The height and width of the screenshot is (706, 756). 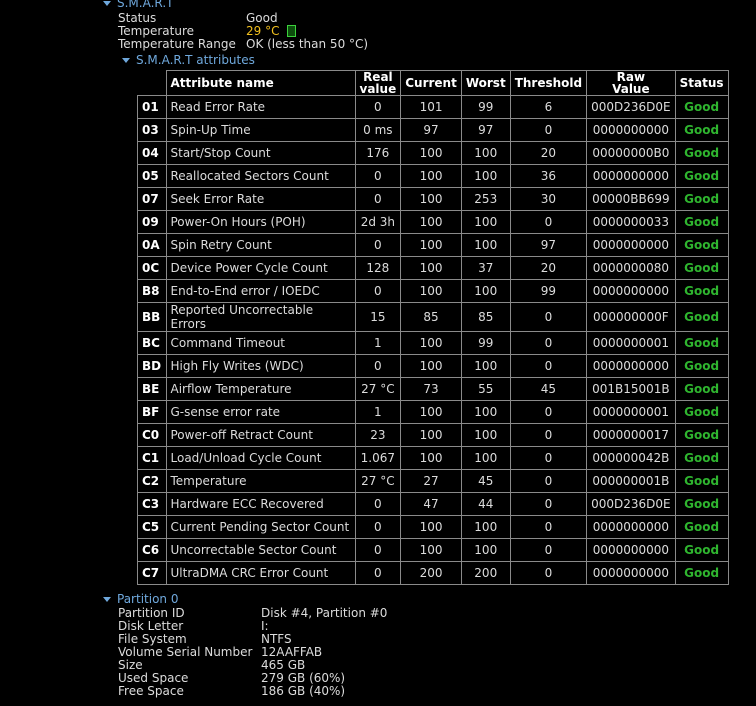 I want to click on partition-detail-label: Free Space, so click(x=151, y=691).